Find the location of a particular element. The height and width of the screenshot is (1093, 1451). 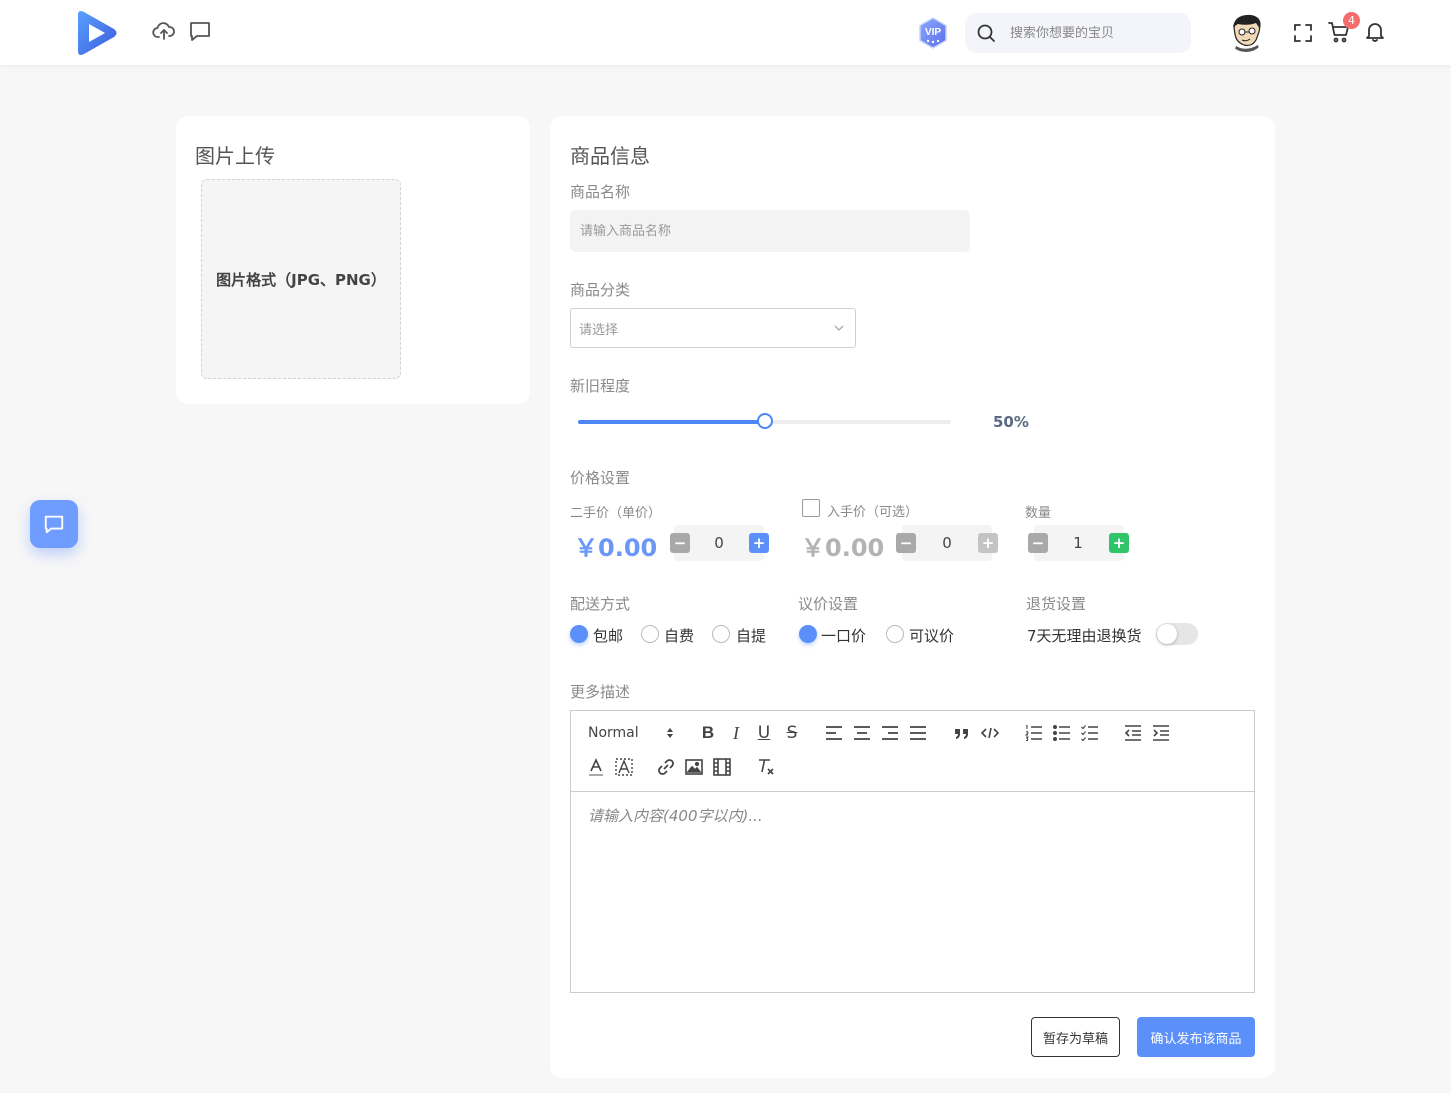

bullet-list-icon is located at coordinates (1062, 733).